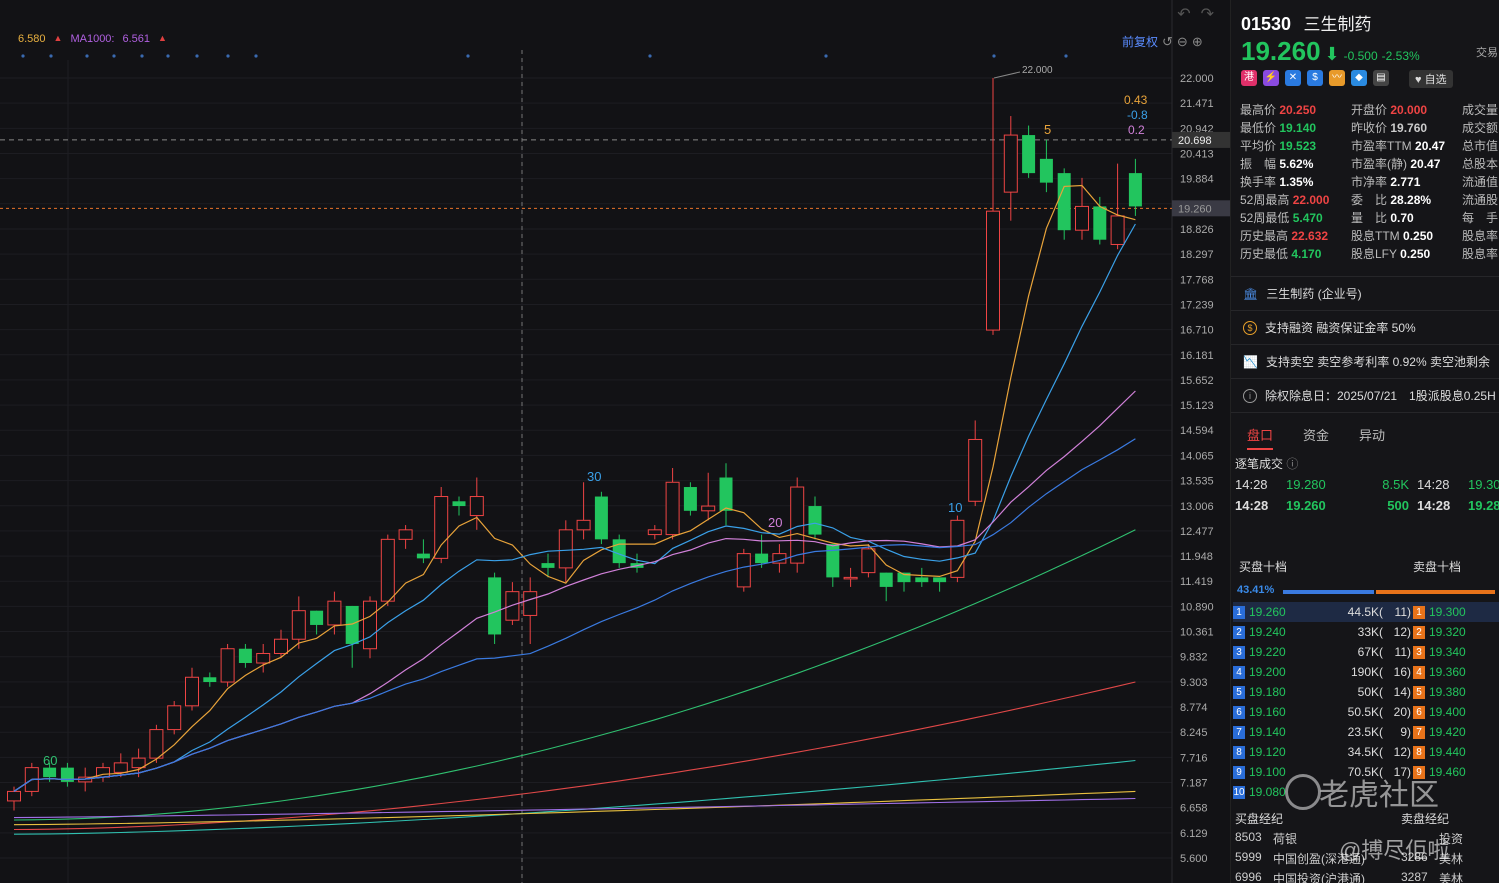 Image resolution: width=1499 pixels, height=883 pixels. What do you see at coordinates (1420, 80) in the screenshot?
I see `heart-icon: ♥` at bounding box center [1420, 80].